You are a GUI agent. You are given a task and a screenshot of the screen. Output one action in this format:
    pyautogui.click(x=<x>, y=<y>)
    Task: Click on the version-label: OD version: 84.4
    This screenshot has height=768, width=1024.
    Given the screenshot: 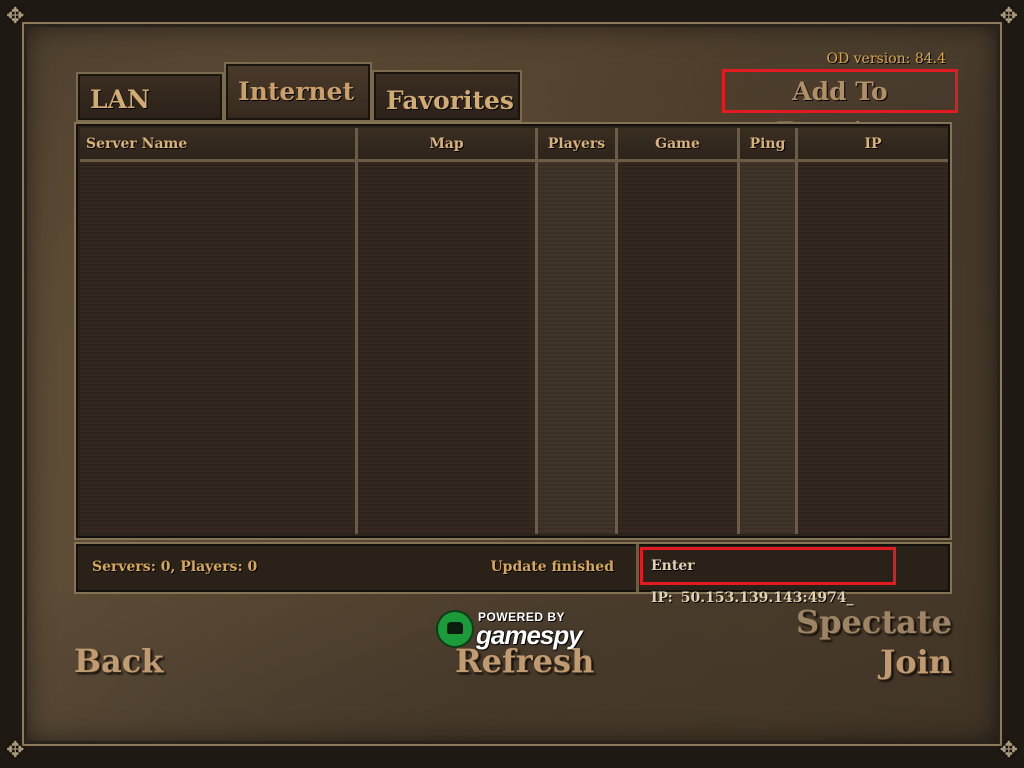 What is the action you would take?
    pyautogui.click(x=886, y=59)
    